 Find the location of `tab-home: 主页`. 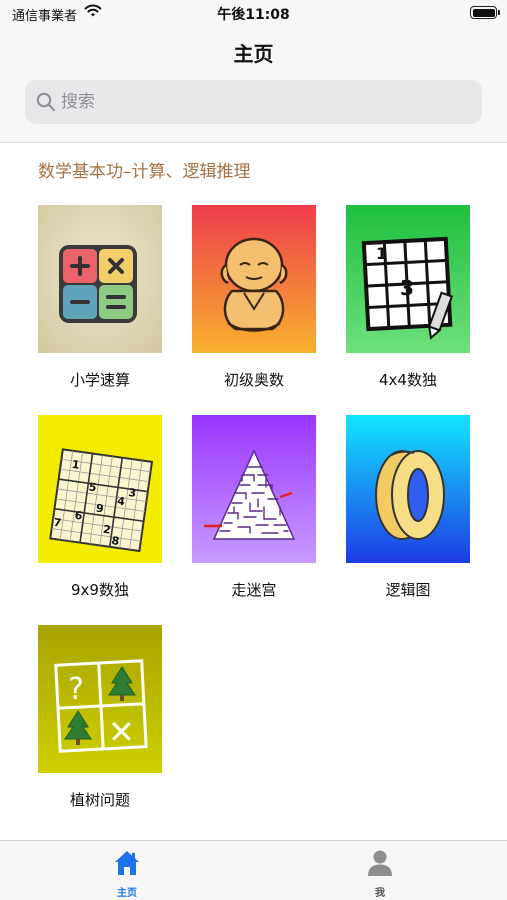

tab-home: 主页 is located at coordinates (127, 870).